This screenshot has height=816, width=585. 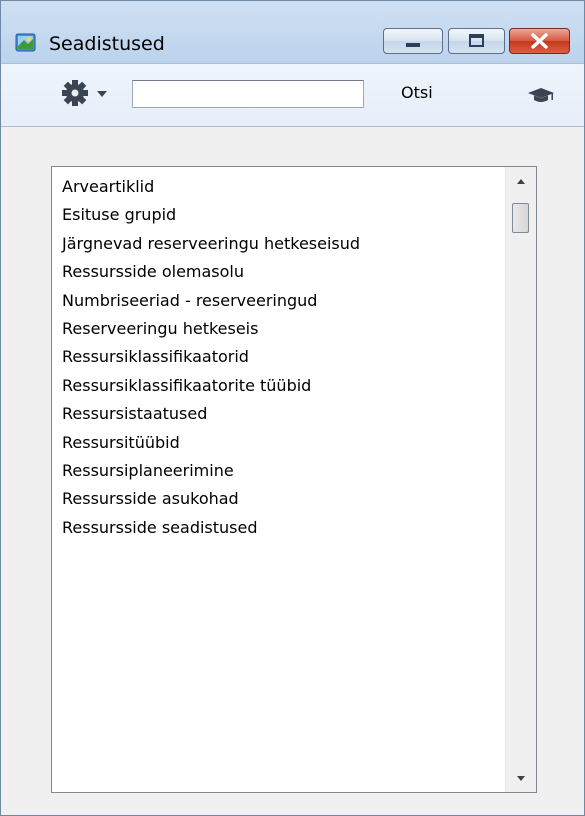 I want to click on search-input, so click(x=248, y=94).